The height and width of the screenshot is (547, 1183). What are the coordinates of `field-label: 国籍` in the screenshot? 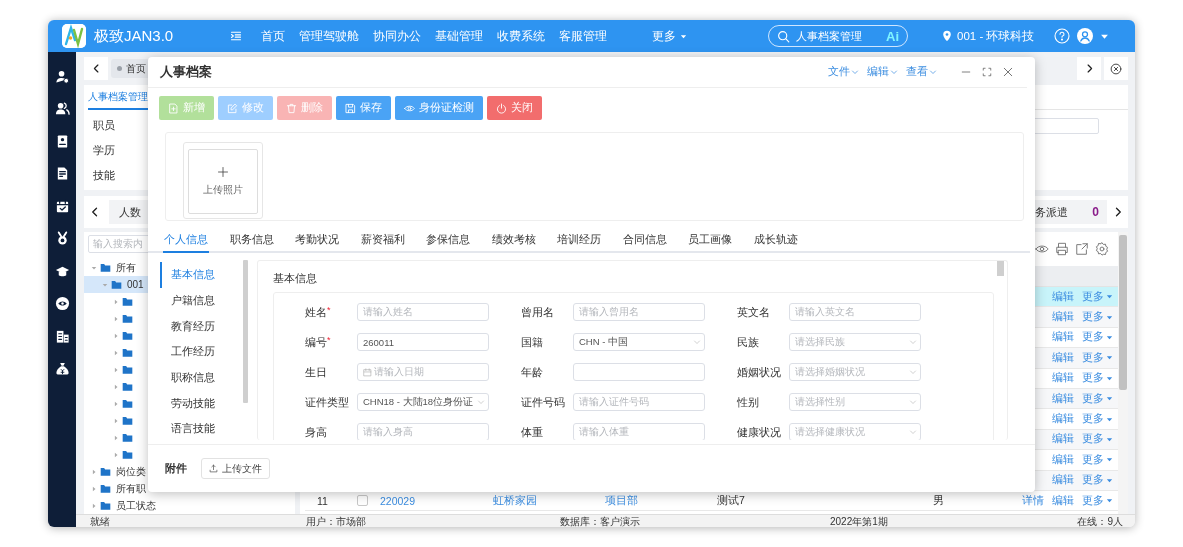 It's located at (532, 342).